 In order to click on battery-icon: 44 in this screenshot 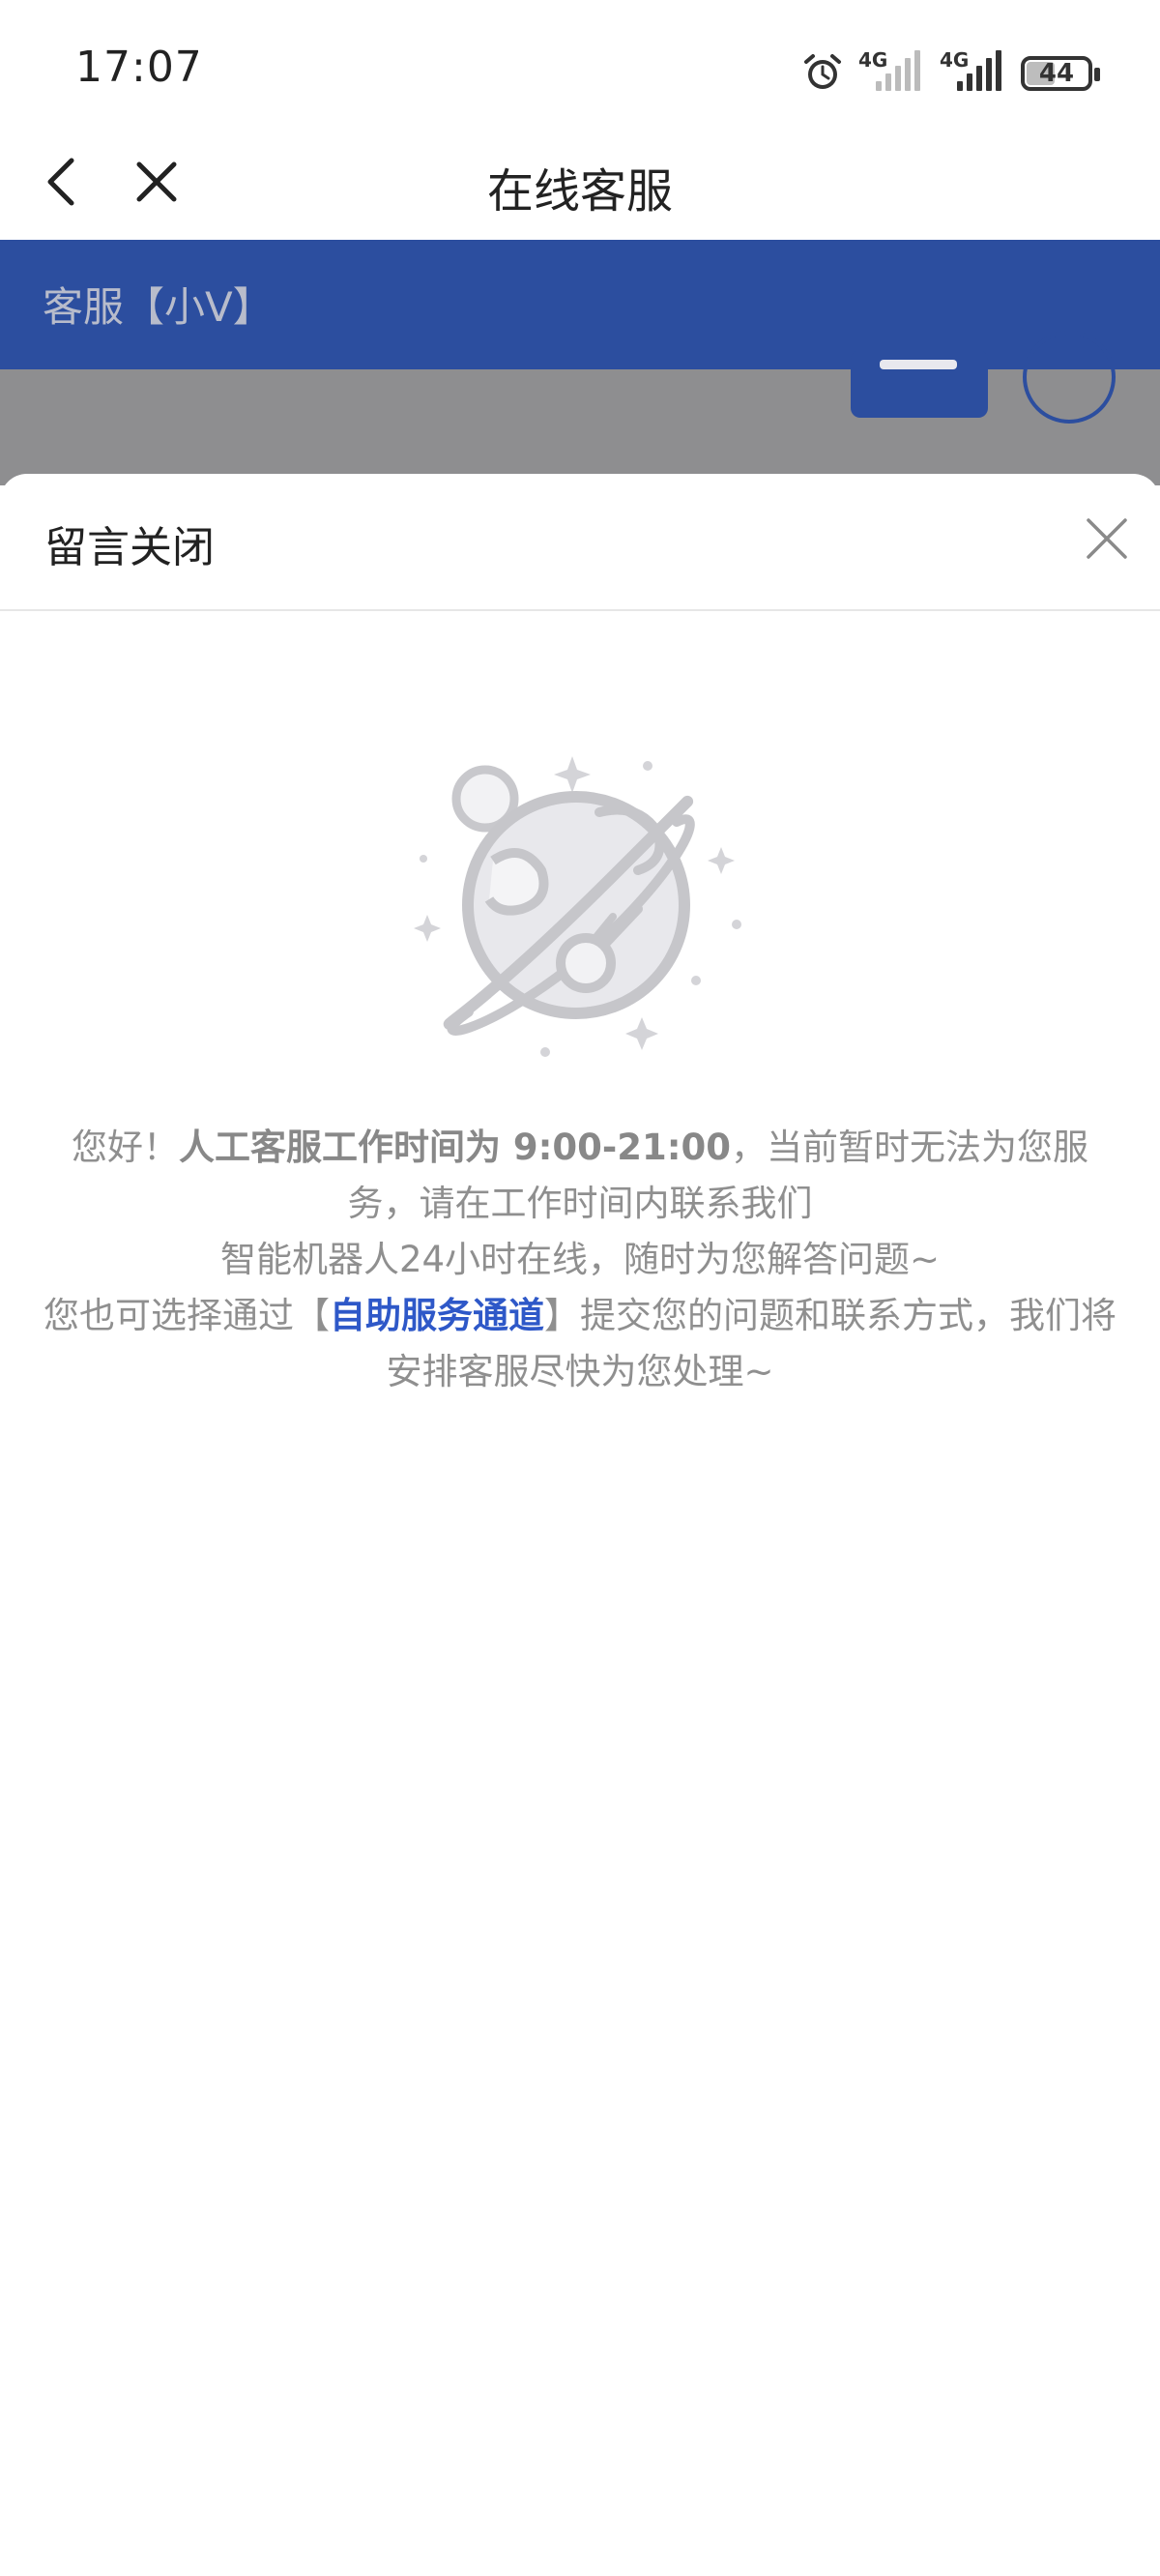, I will do `click(1060, 73)`.